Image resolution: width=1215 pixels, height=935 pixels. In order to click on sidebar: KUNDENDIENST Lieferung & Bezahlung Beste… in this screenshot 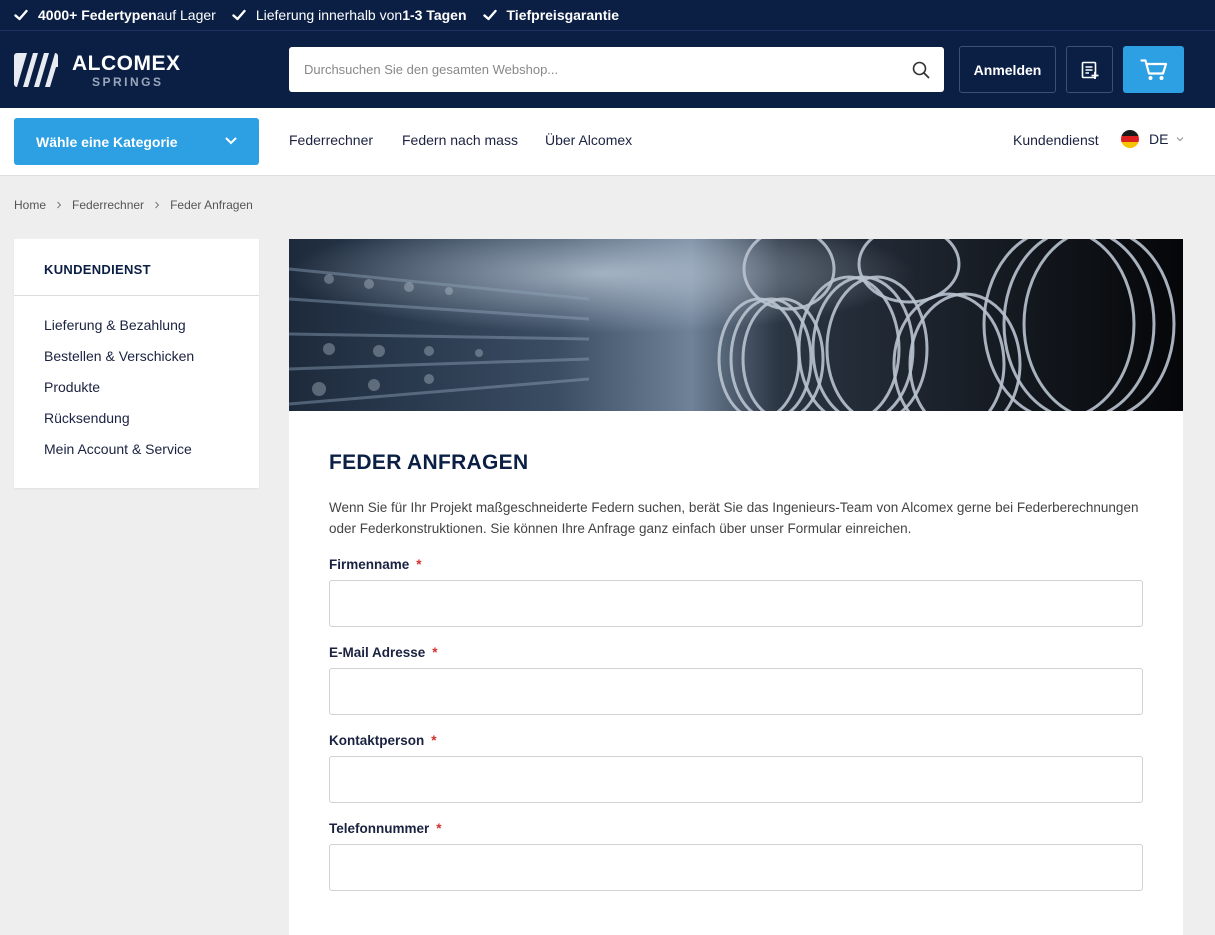, I will do `click(136, 363)`.